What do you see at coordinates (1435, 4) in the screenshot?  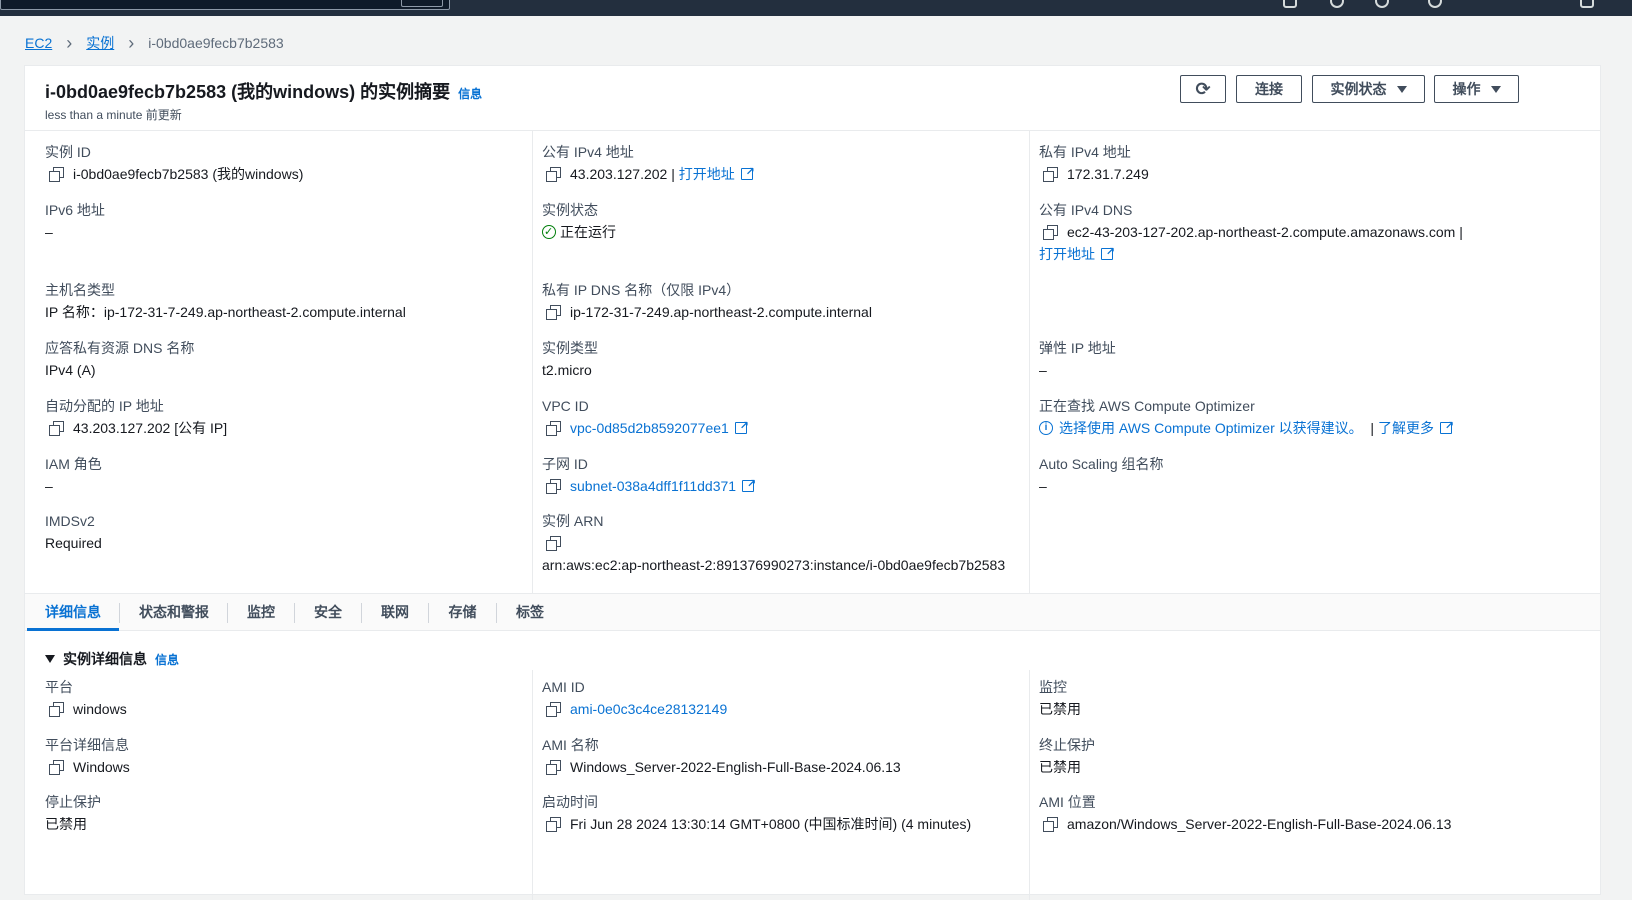 I see `settings-icon` at bounding box center [1435, 4].